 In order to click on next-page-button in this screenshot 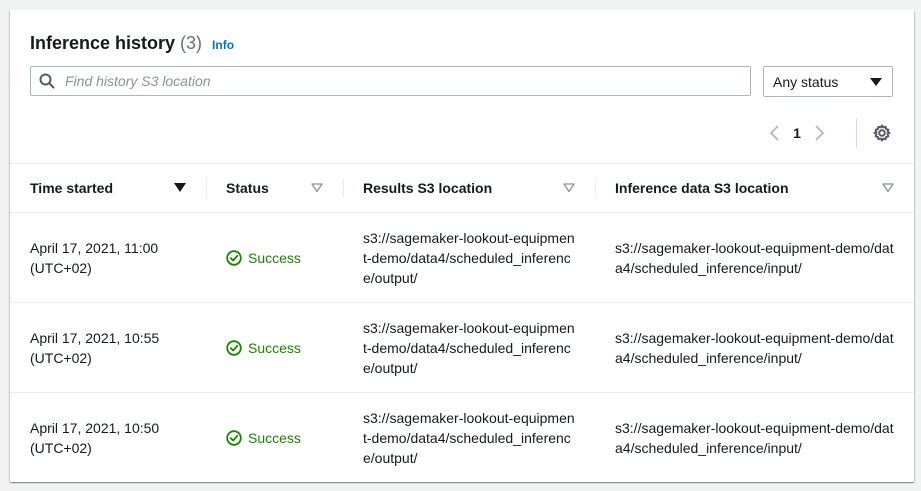, I will do `click(819, 133)`.